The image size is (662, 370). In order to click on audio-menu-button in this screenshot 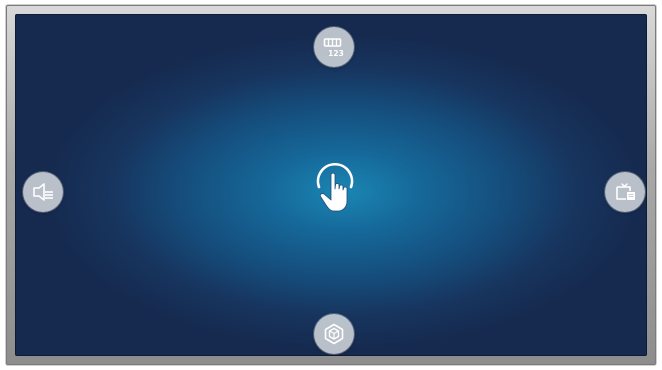, I will do `click(43, 192)`.